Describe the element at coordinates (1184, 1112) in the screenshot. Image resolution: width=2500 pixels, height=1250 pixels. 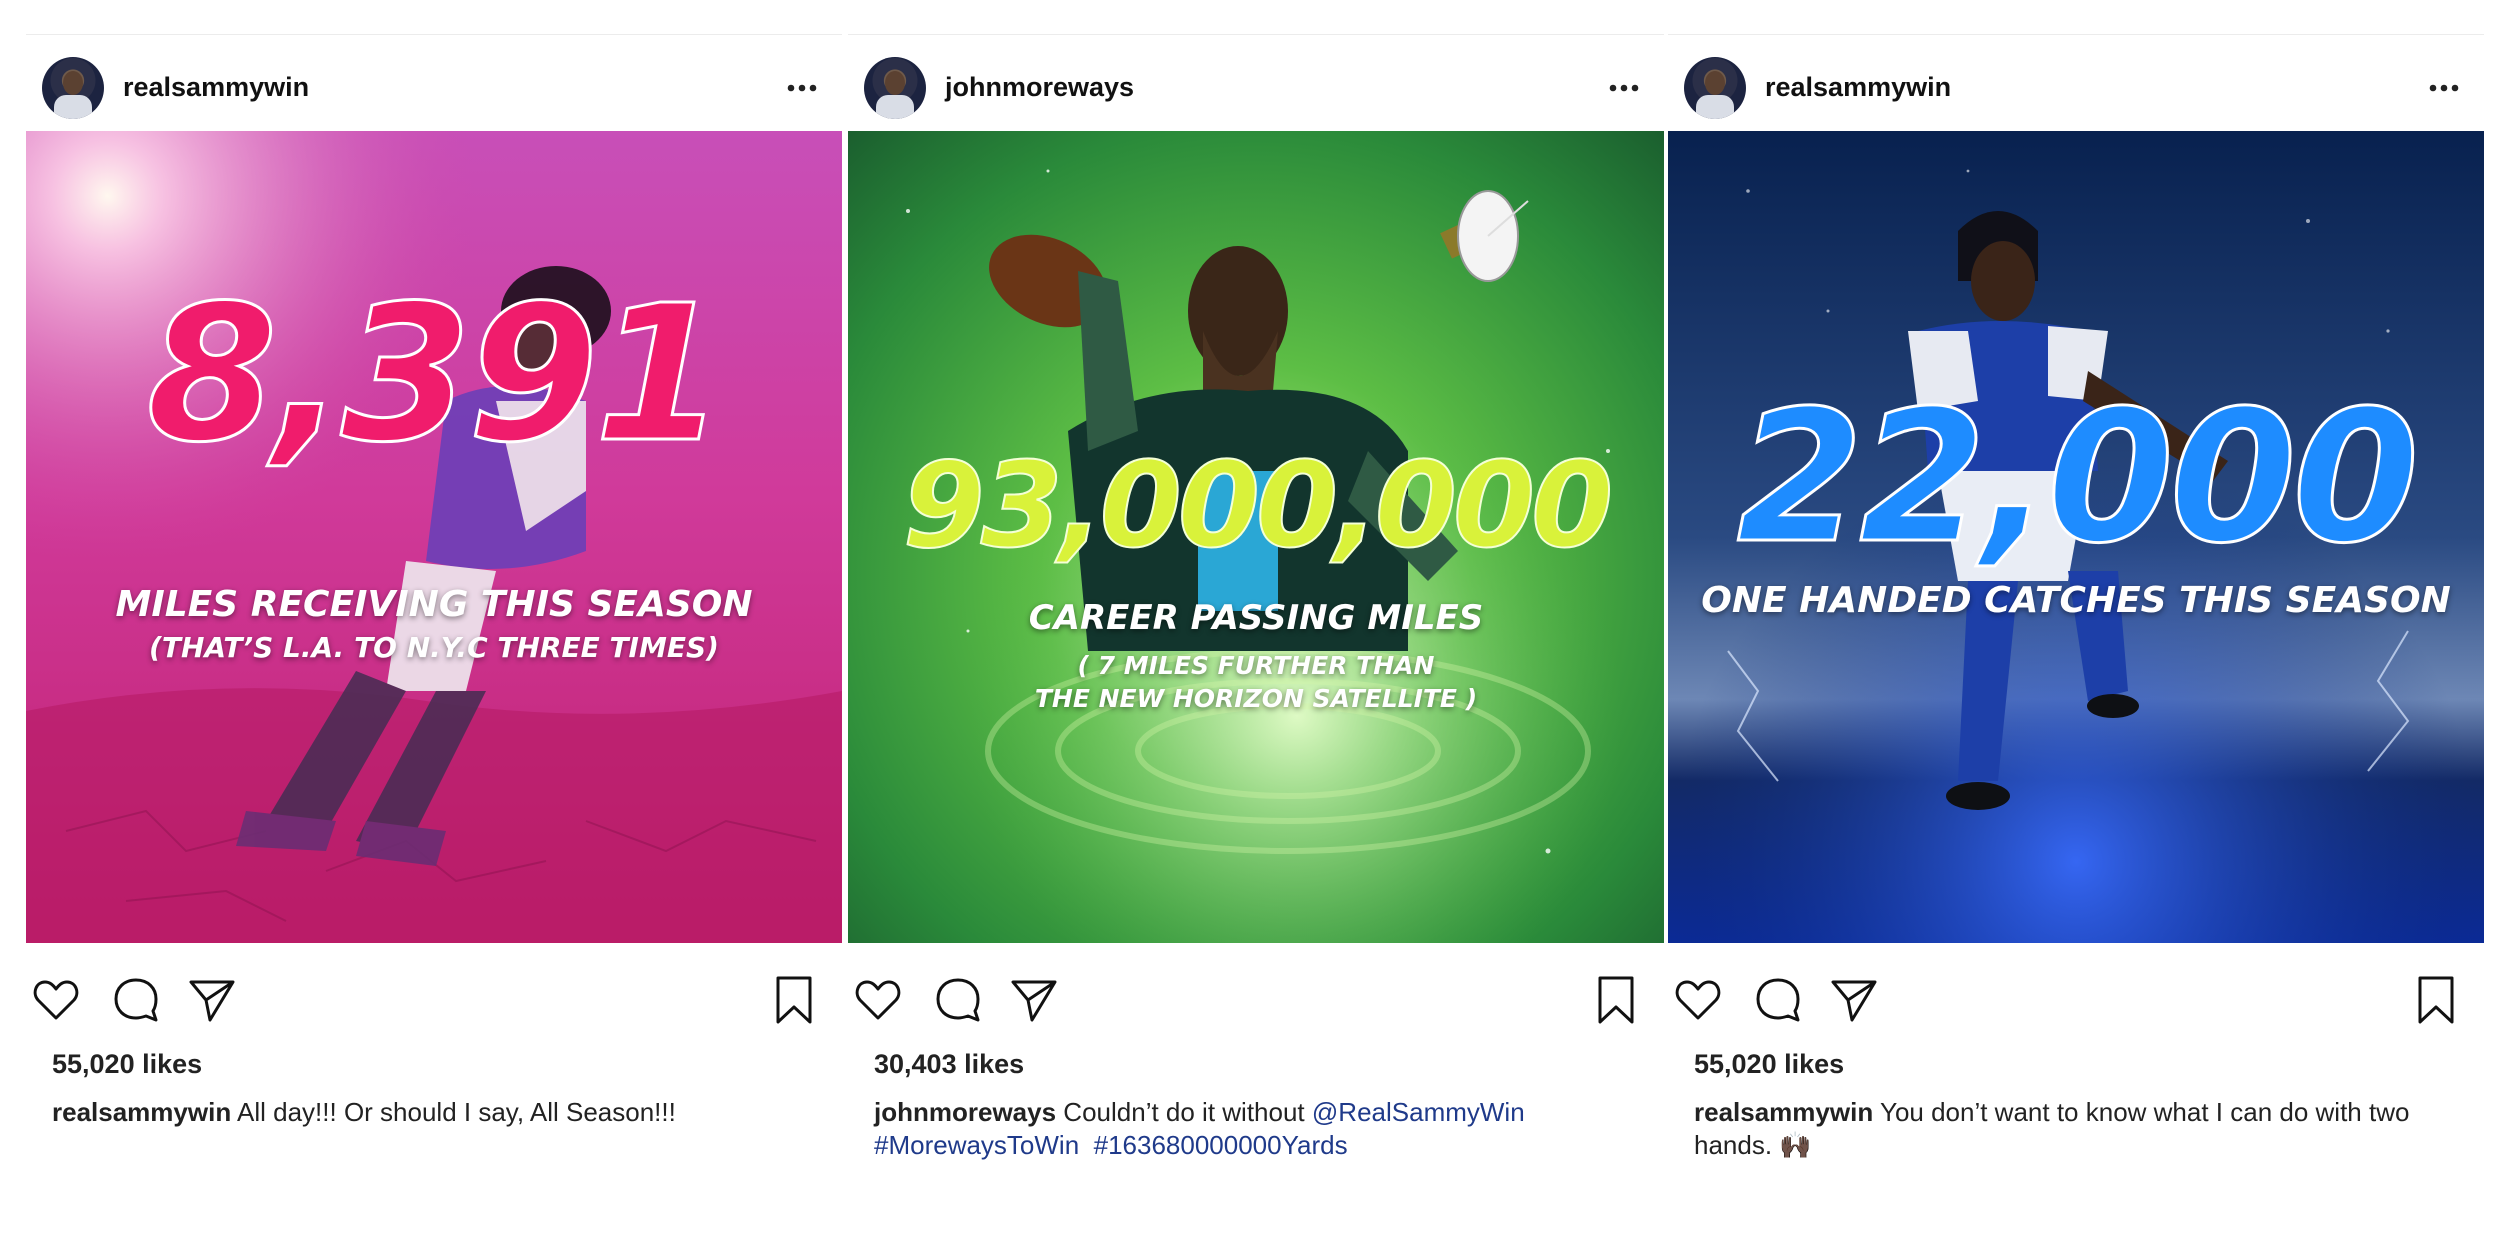
I see `caption-text: Couldn’t do it without` at that location.